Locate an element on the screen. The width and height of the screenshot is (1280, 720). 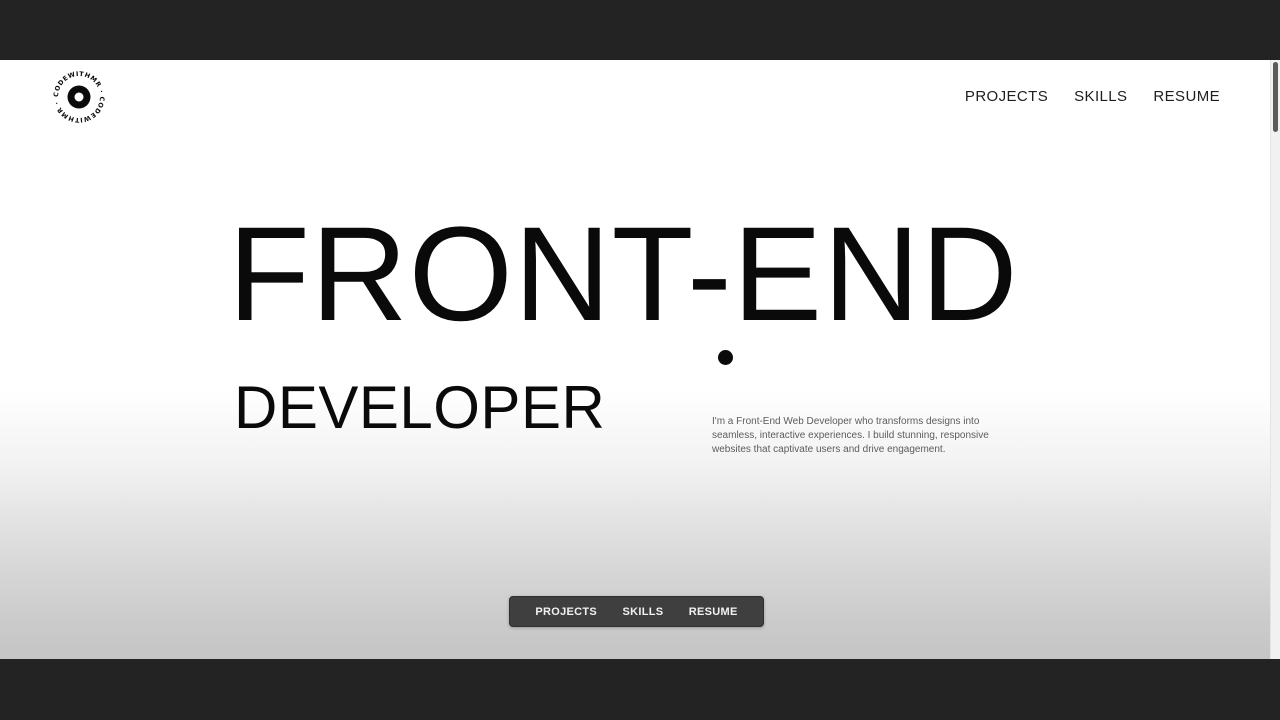
bottom-nav-projects-link: PROJECTS is located at coordinates (566, 612).